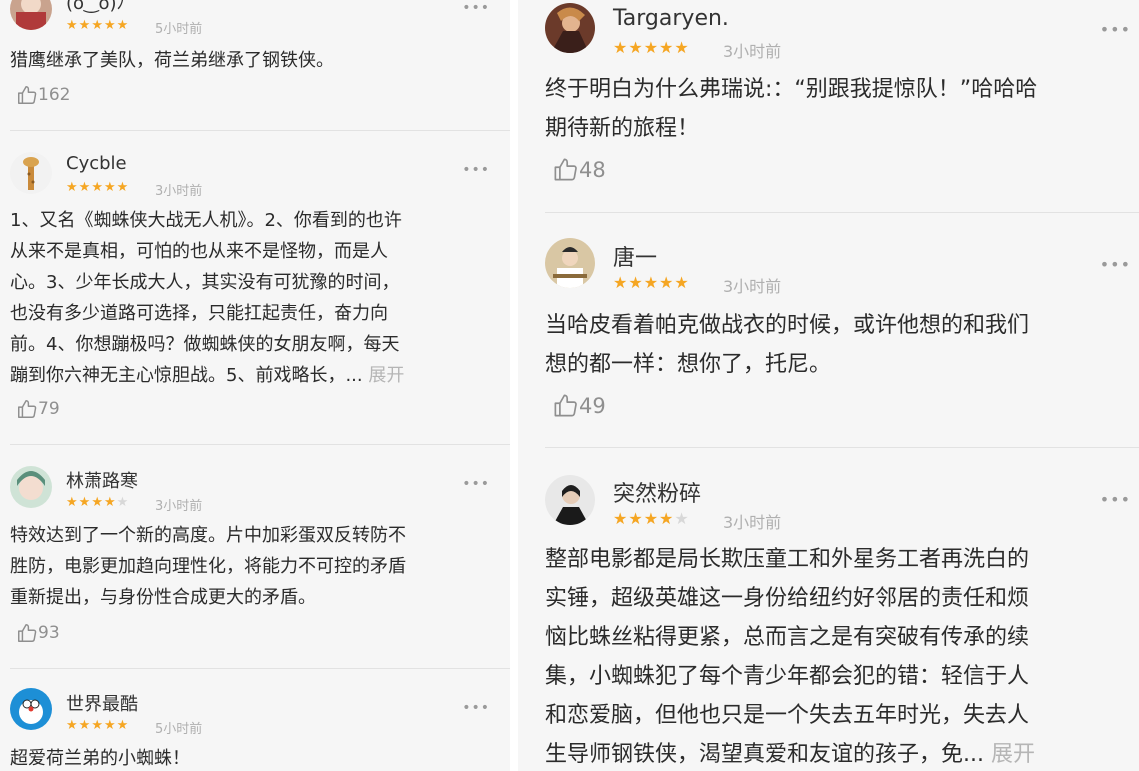 This screenshot has width=1139, height=771. Describe the element at coordinates (49, 409) in the screenshot. I see `like-count: 79` at that location.